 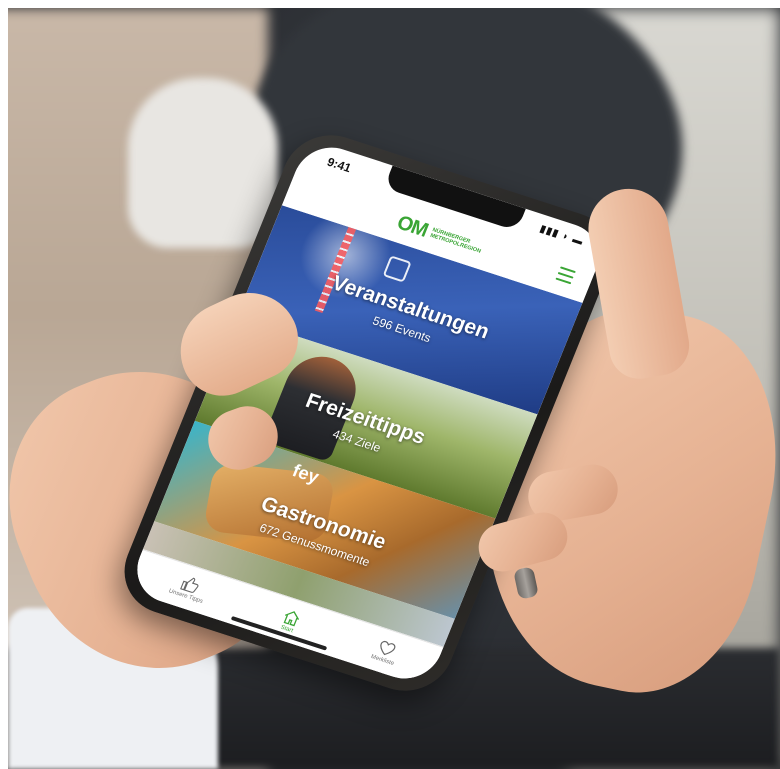 I want to click on logo-mark: OM, so click(x=412, y=226).